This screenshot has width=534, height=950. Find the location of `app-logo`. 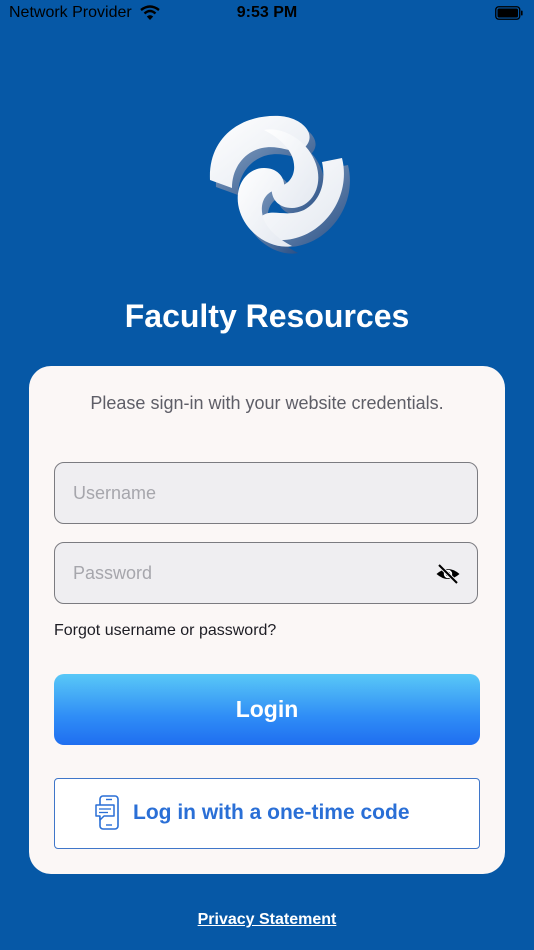

app-logo is located at coordinates (279, 184).